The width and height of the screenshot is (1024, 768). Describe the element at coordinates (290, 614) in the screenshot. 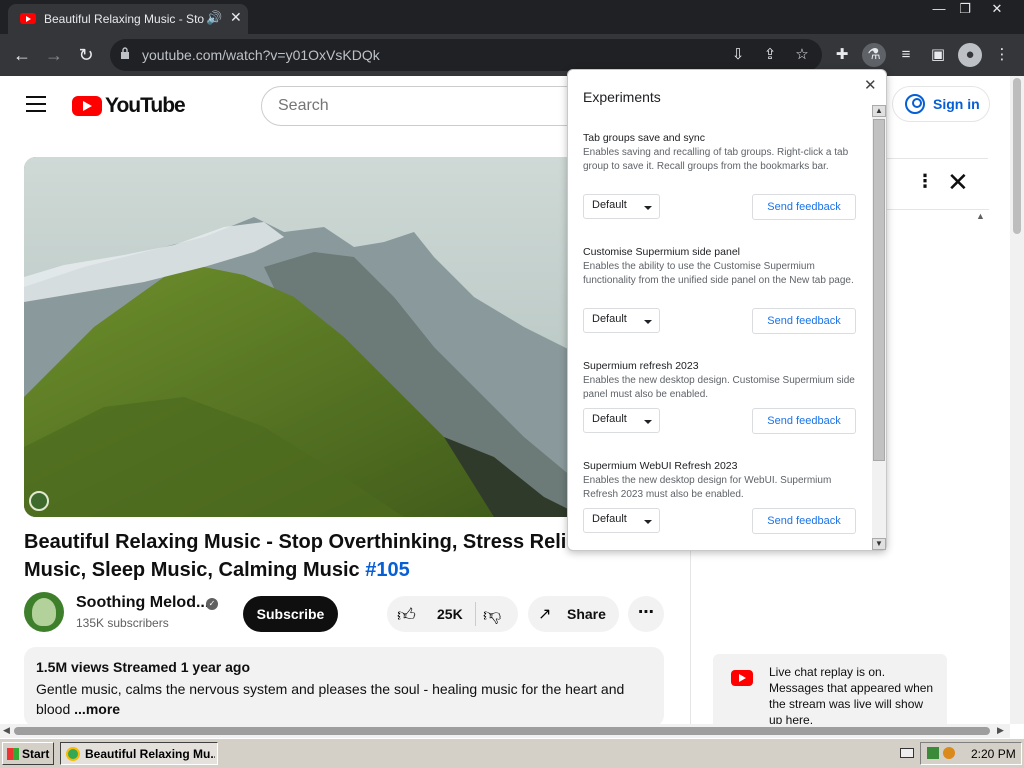

I see `subscribe-button: Subscribe` at that location.